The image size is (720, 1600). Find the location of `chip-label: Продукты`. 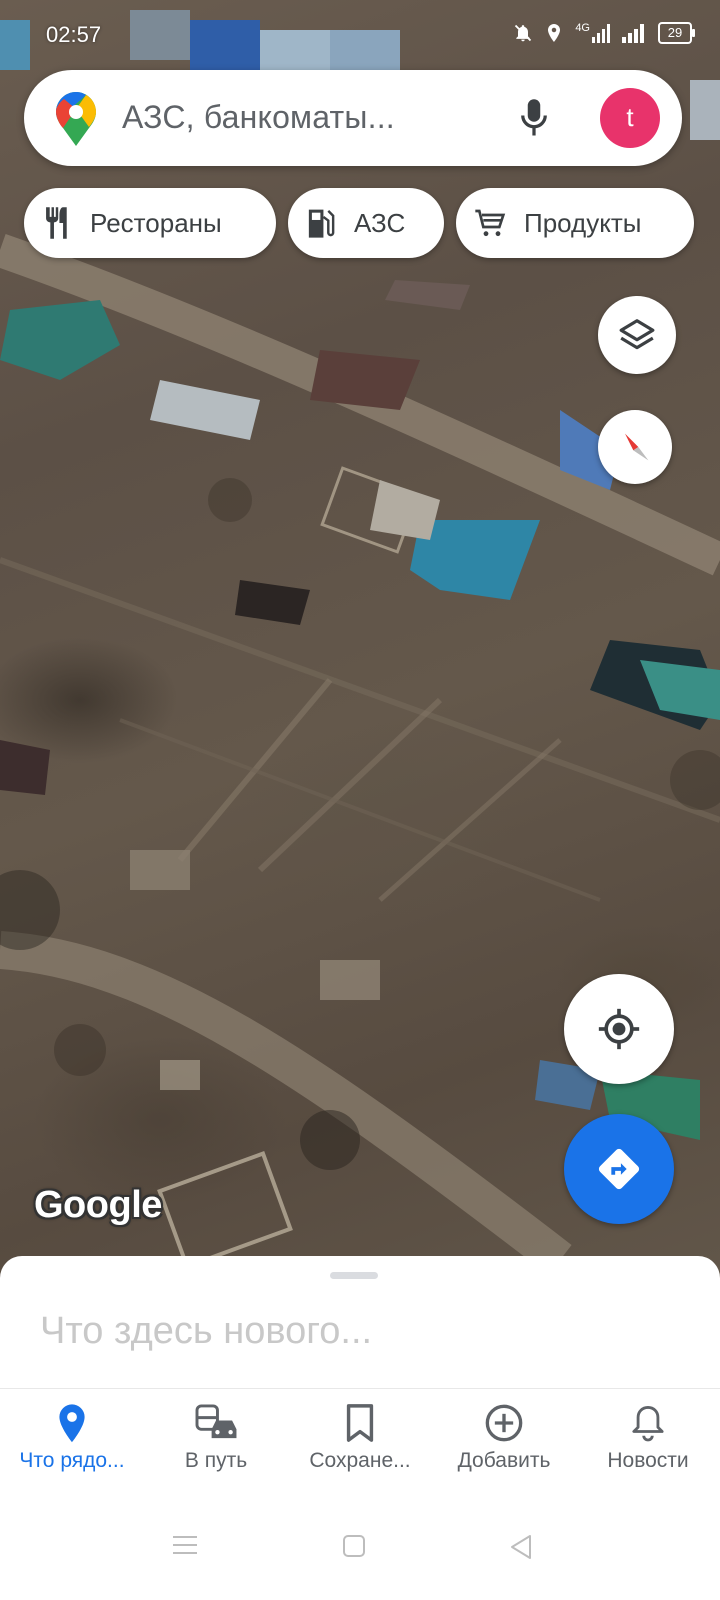

chip-label: Продукты is located at coordinates (583, 222).